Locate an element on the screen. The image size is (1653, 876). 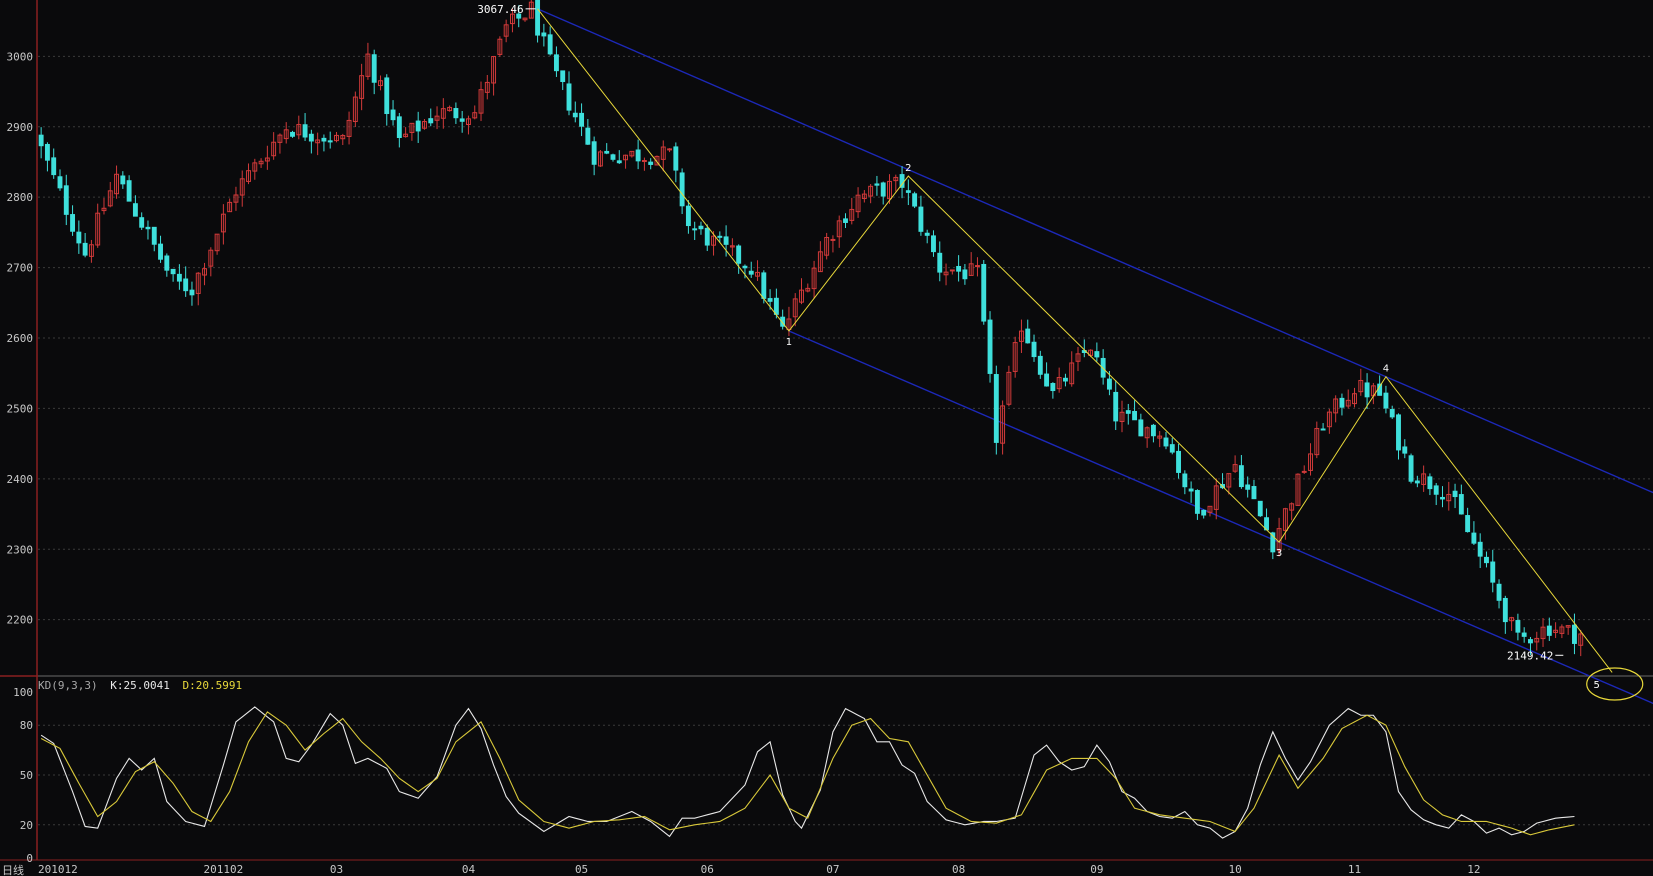
y-tick-label: 2500 is located at coordinates (20, 408).